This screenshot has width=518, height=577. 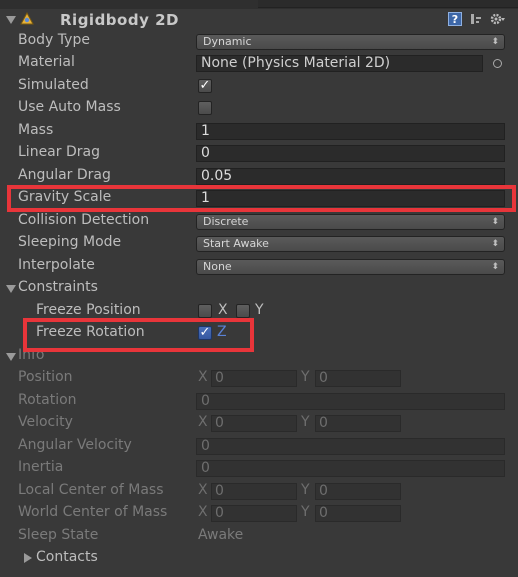 What do you see at coordinates (358, 378) in the screenshot?
I see `position-y-field: 0` at bounding box center [358, 378].